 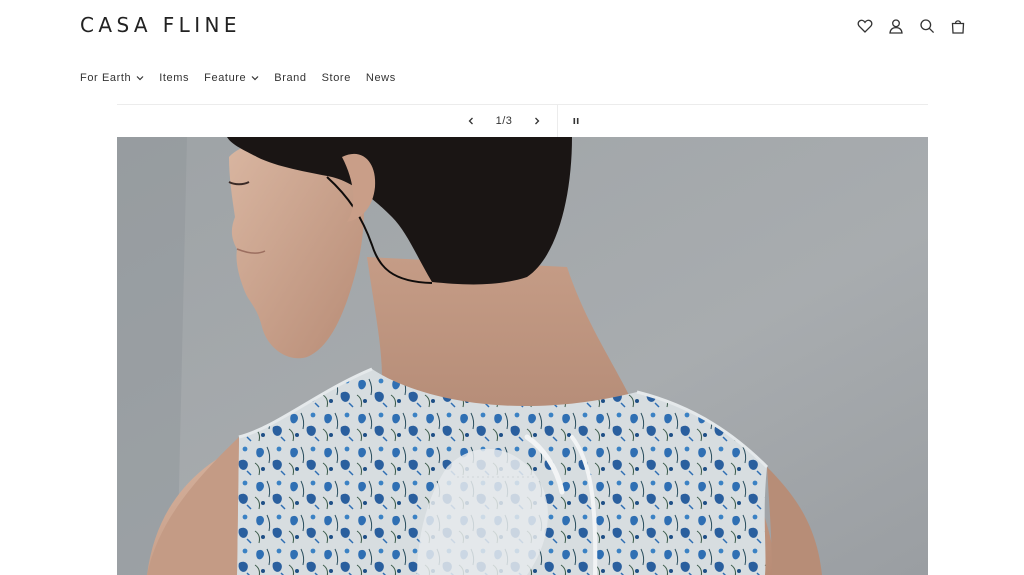 What do you see at coordinates (576, 121) in the screenshot?
I see `pause-icon` at bounding box center [576, 121].